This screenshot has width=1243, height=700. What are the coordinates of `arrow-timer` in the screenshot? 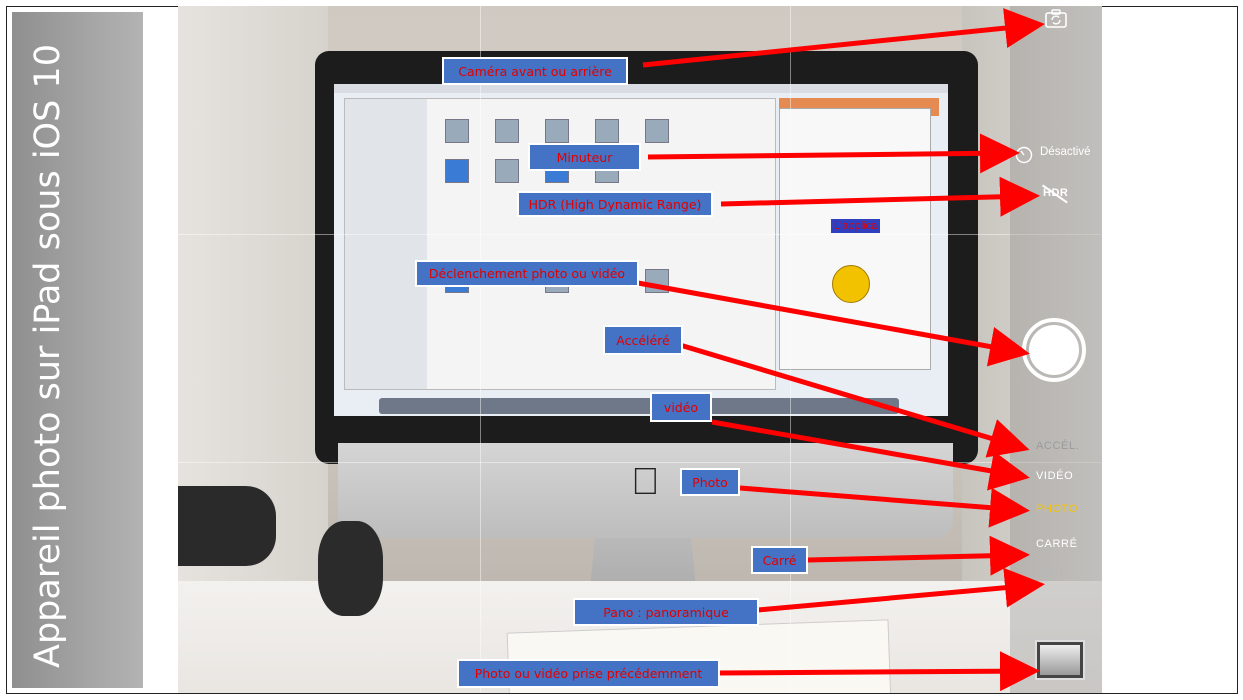 It's located at (833, 153).